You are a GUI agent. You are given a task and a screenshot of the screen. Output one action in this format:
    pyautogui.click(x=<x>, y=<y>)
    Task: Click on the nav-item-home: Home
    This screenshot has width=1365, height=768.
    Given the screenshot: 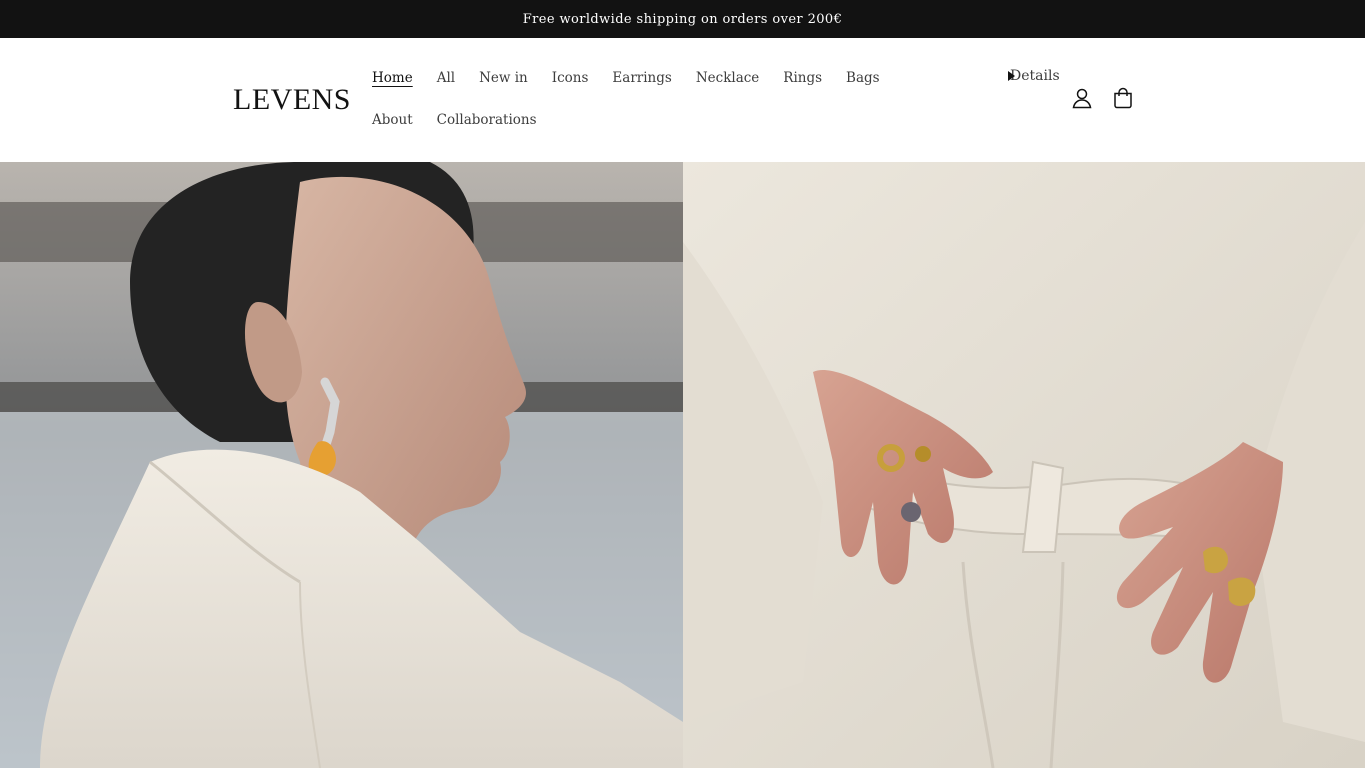 What is the action you would take?
    pyautogui.click(x=392, y=83)
    